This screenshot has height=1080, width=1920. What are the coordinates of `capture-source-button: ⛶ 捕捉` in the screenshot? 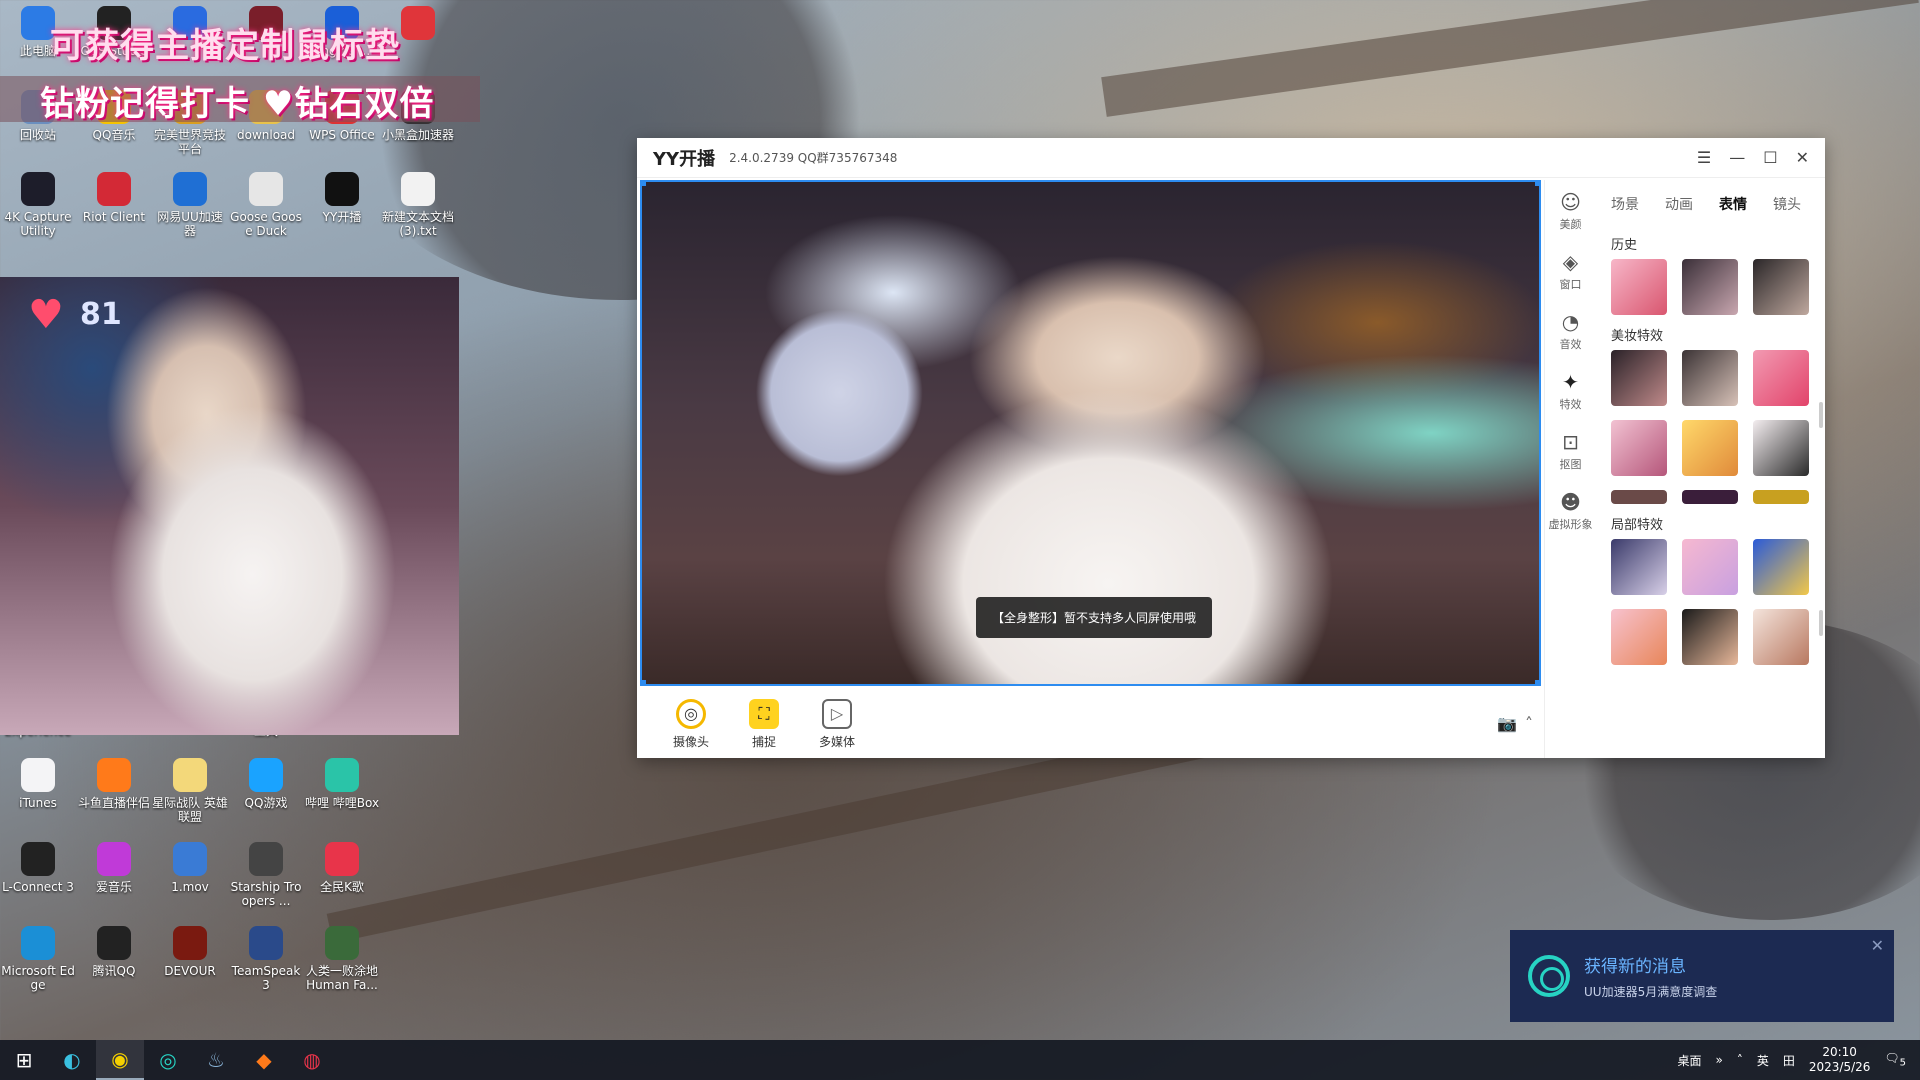 It's located at (764, 724).